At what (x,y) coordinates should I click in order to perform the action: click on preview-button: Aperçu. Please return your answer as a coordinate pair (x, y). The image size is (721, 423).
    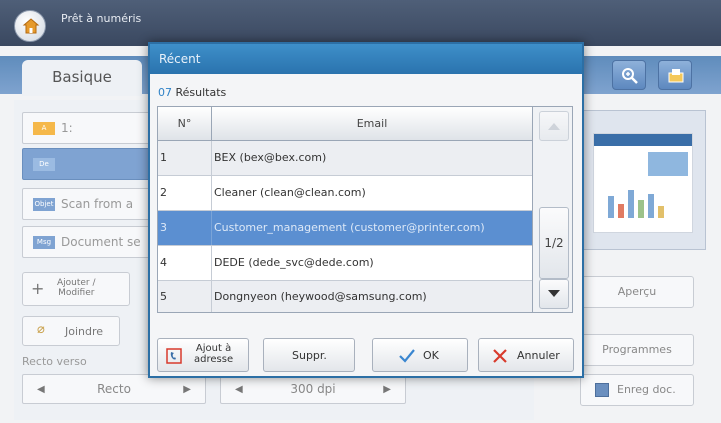
    Looking at the image, I should click on (637, 292).